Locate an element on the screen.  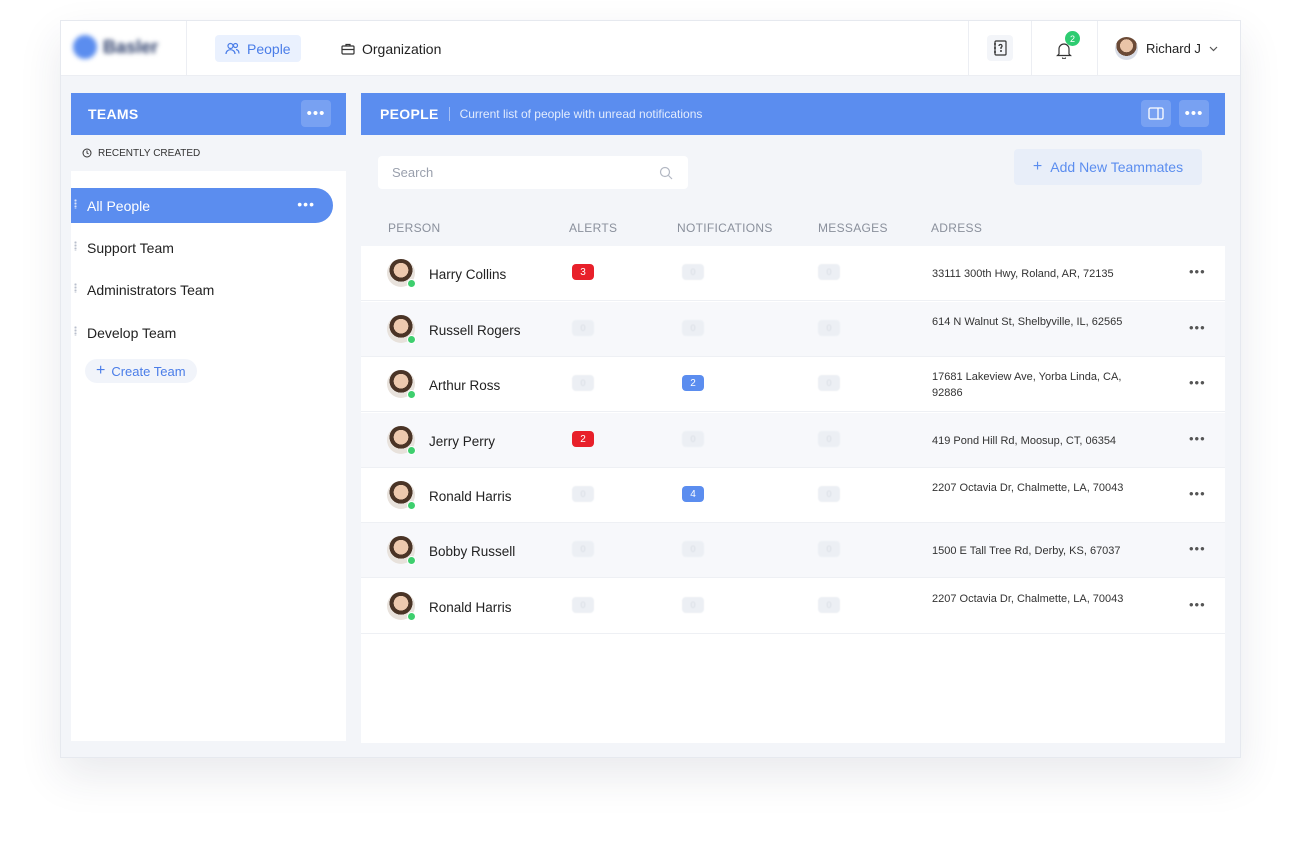
team-item-support: Support Team is located at coordinates (202, 247).